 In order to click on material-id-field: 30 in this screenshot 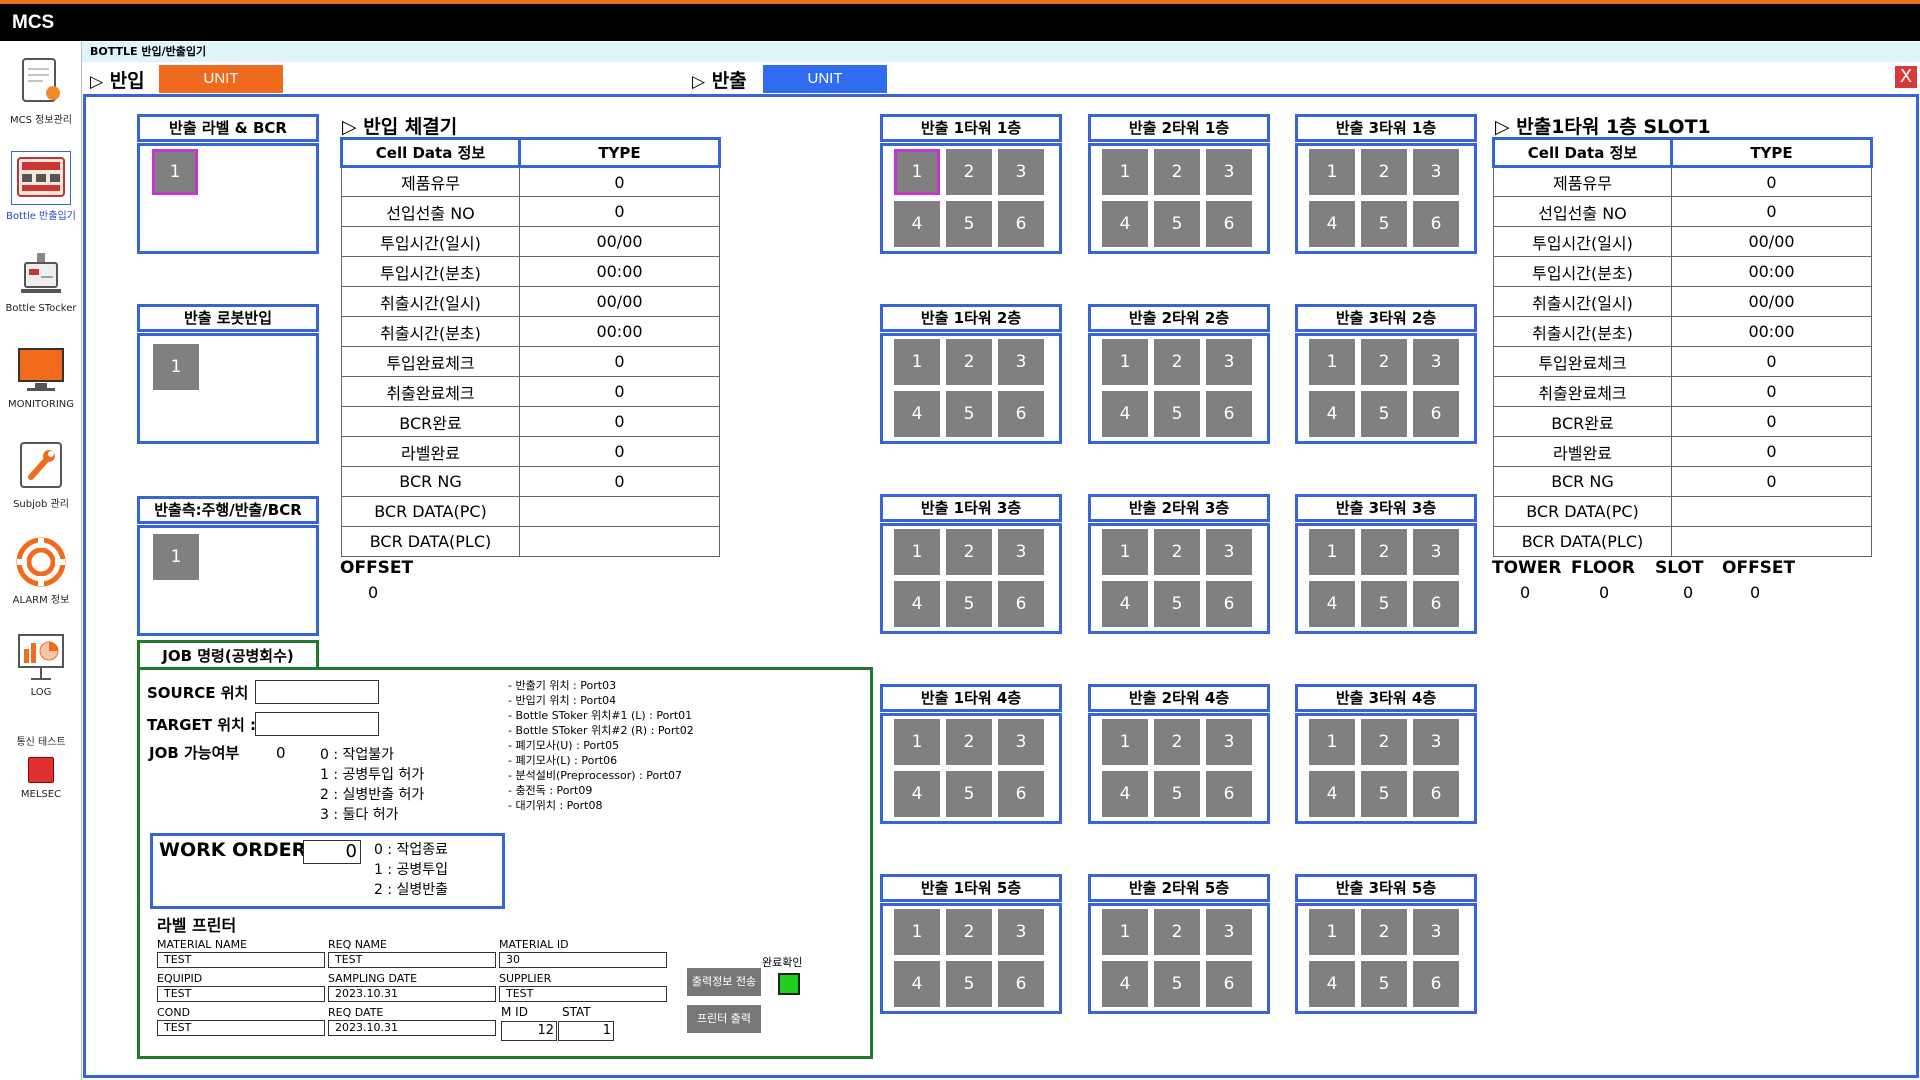, I will do `click(583, 960)`.